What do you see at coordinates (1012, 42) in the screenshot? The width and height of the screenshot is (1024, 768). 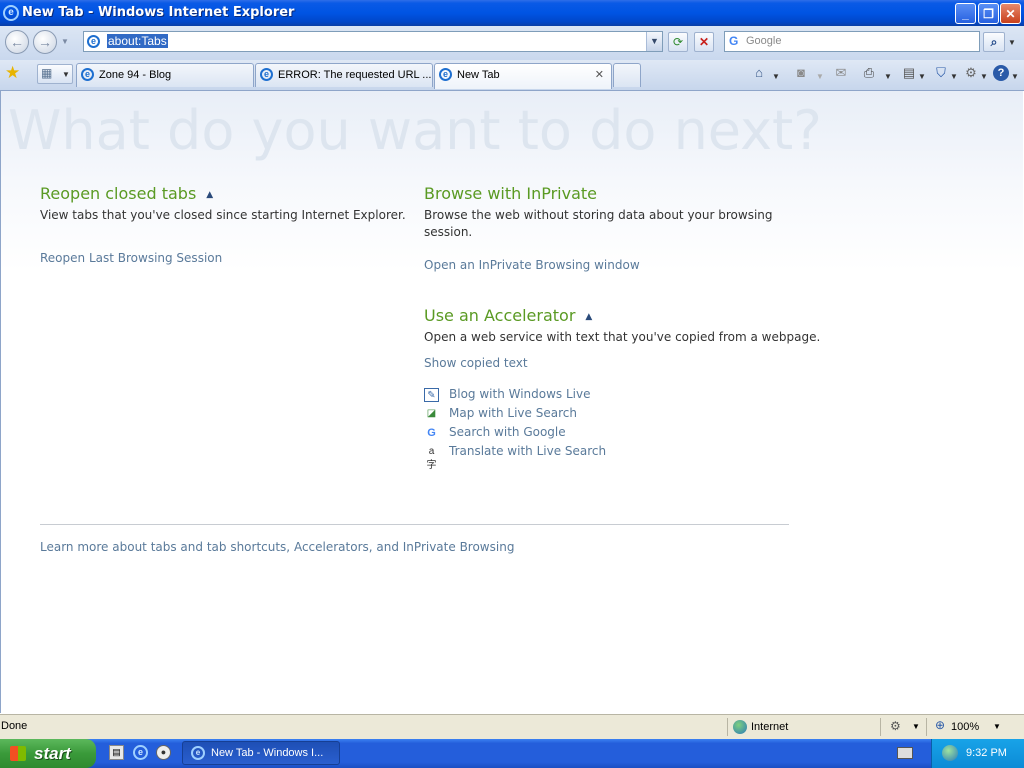 I see `search-options-dropdown-icon: ▼` at bounding box center [1012, 42].